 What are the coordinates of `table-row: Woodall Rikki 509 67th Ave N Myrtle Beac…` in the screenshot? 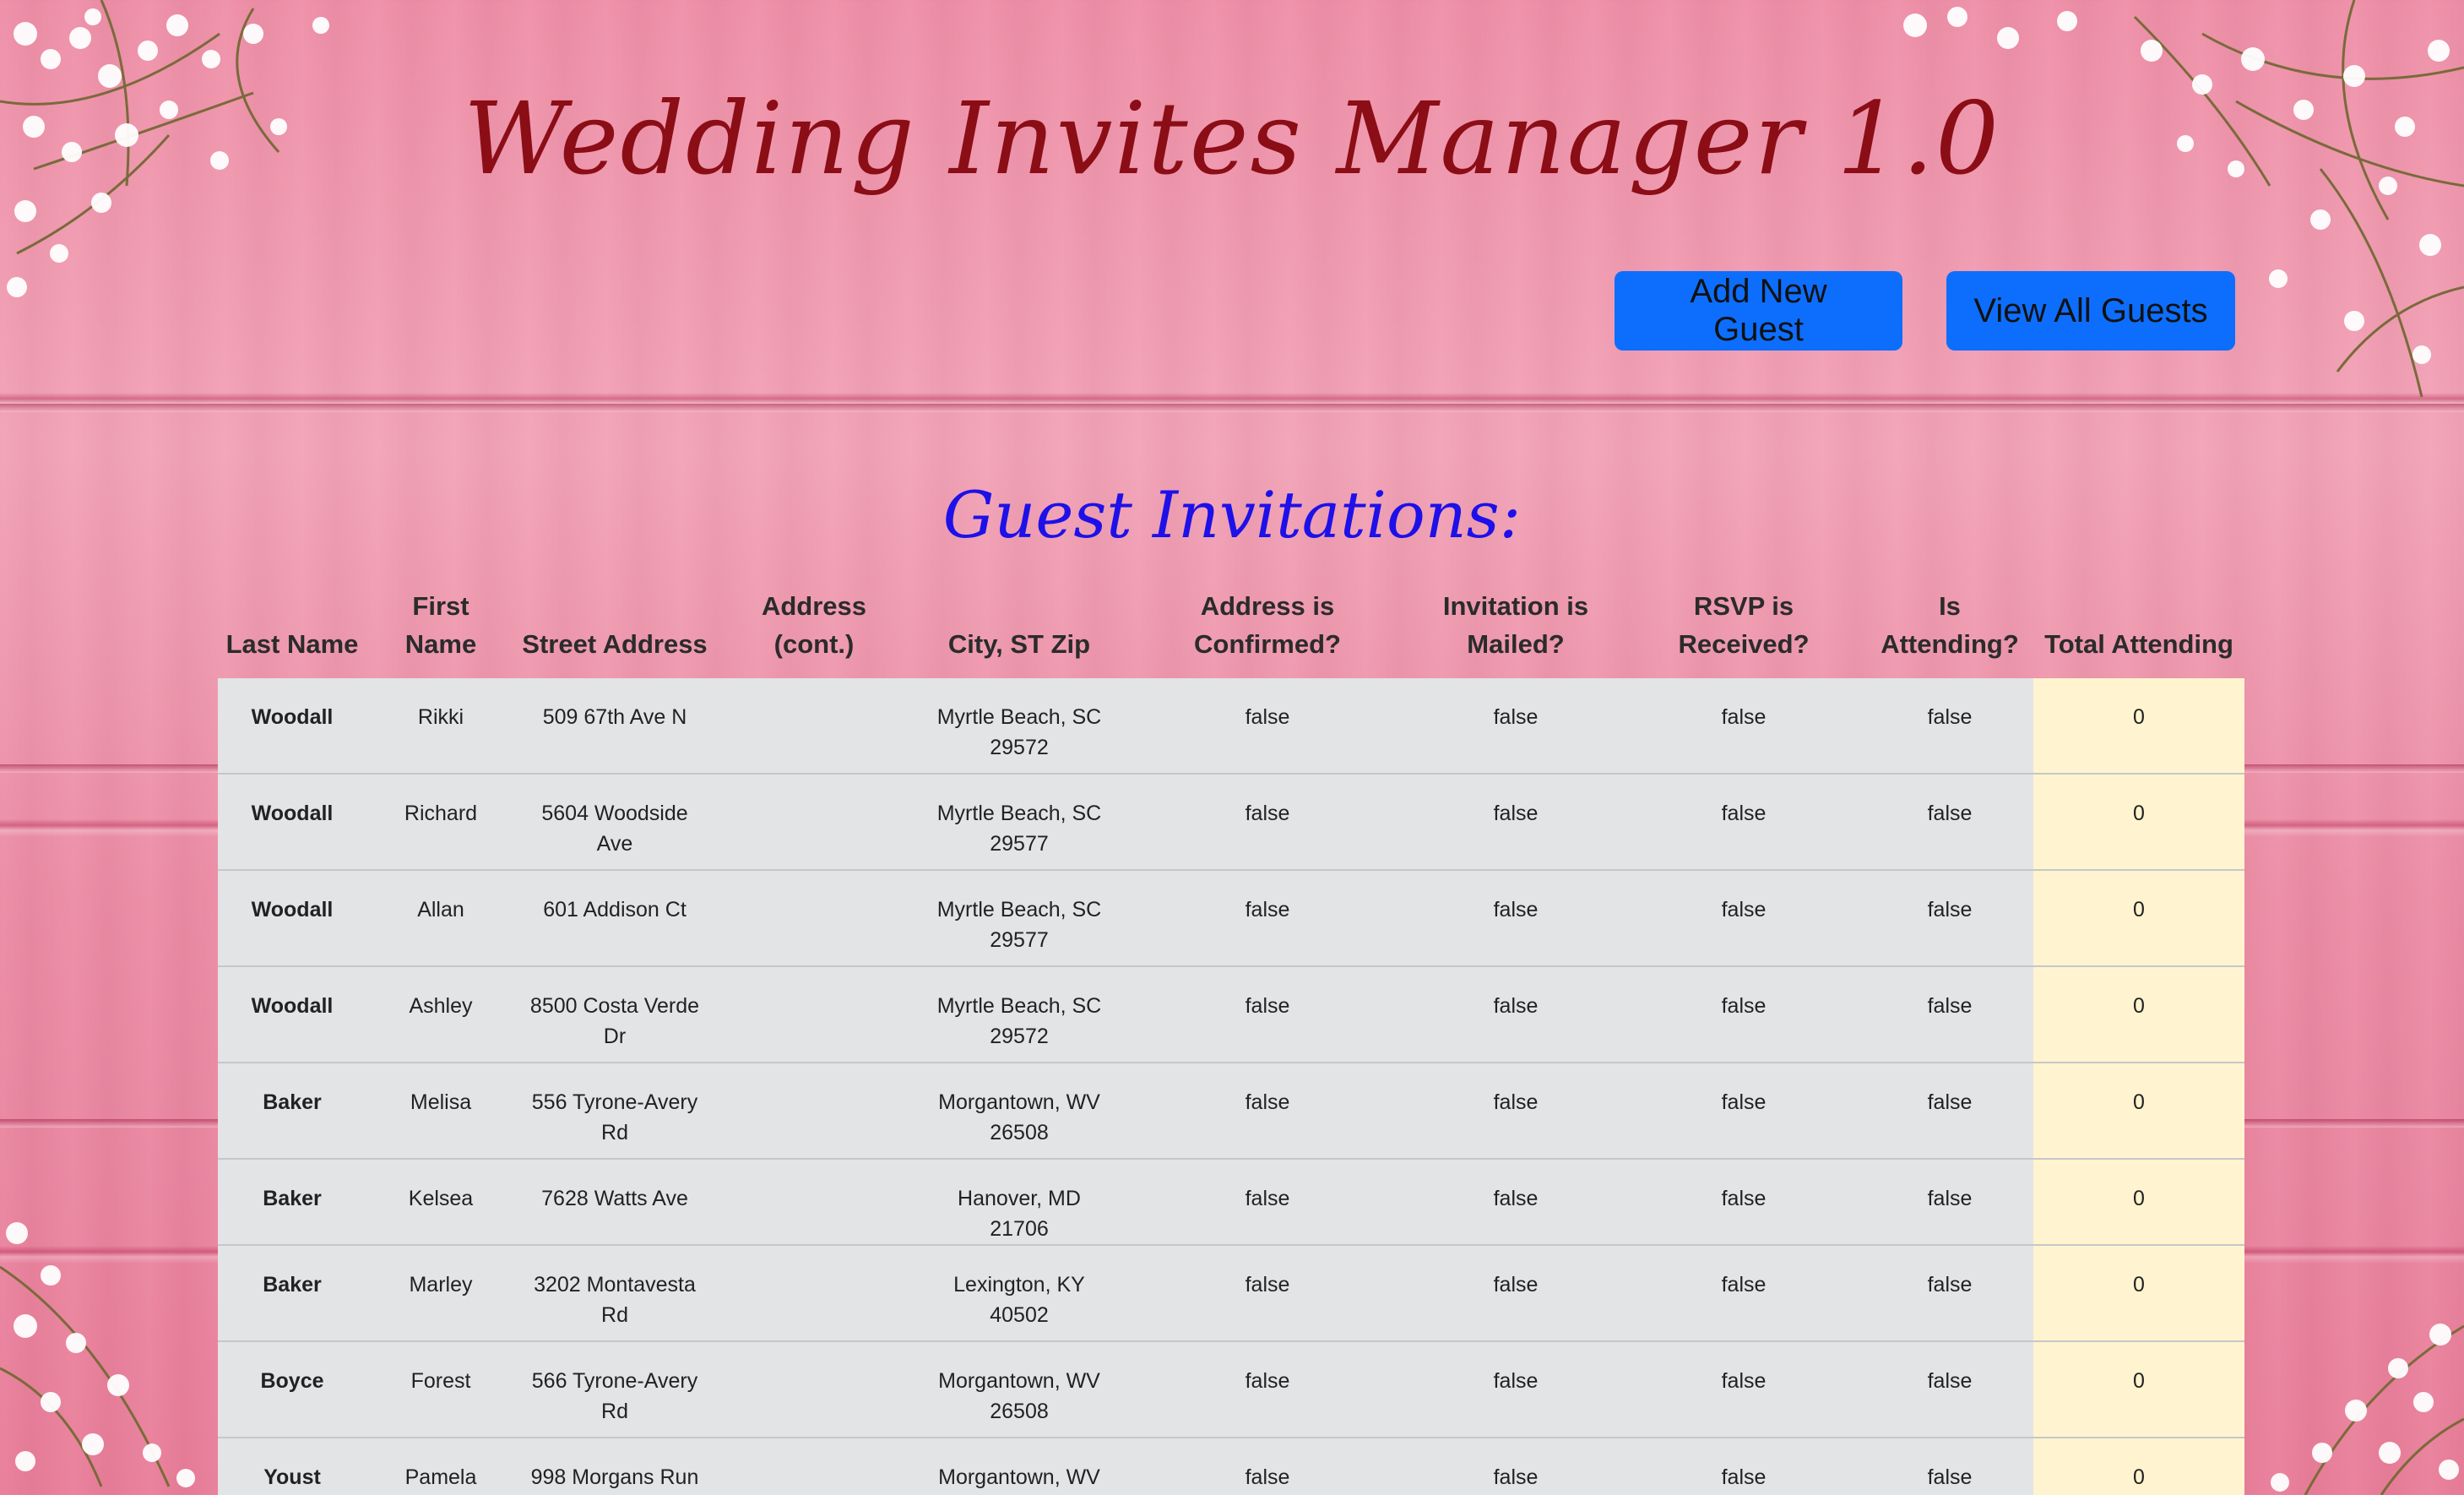 It's located at (1231, 727).